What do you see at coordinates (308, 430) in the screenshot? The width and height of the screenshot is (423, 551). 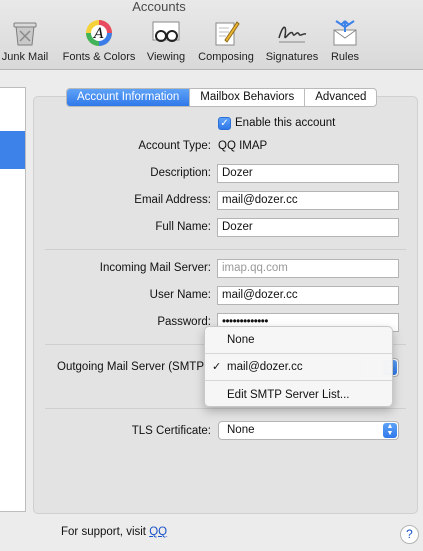 I see `tls-certificate-popup: None ▲ ▼` at bounding box center [308, 430].